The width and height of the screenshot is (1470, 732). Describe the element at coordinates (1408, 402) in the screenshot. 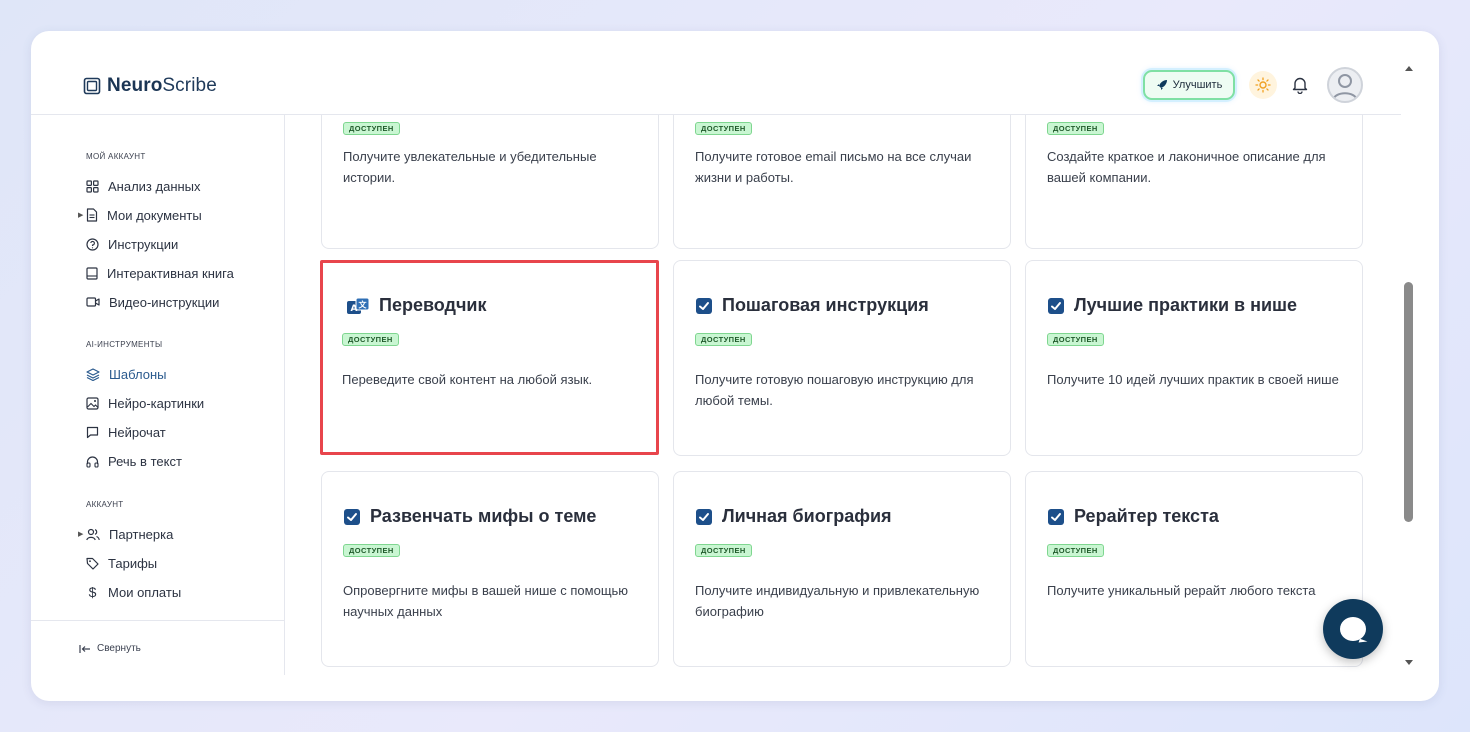

I see `scrollbar-thumb` at that location.